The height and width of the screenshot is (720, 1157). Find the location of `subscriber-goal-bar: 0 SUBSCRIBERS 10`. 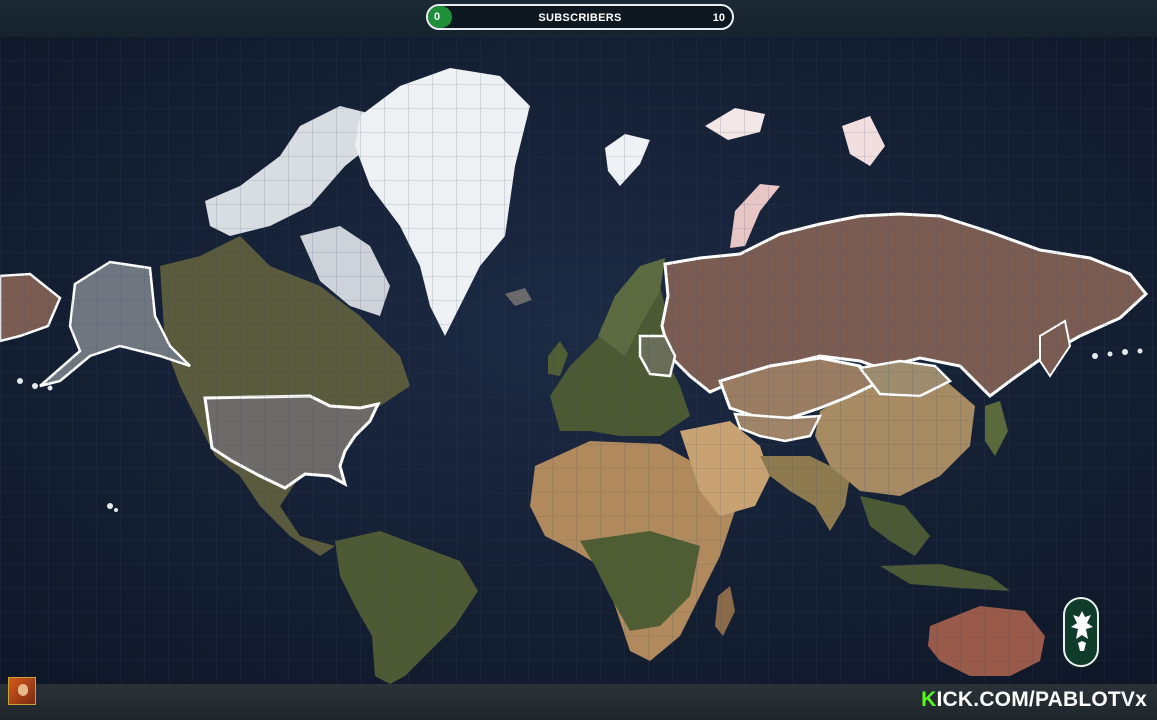

subscriber-goal-bar: 0 SUBSCRIBERS 10 is located at coordinates (580, 17).